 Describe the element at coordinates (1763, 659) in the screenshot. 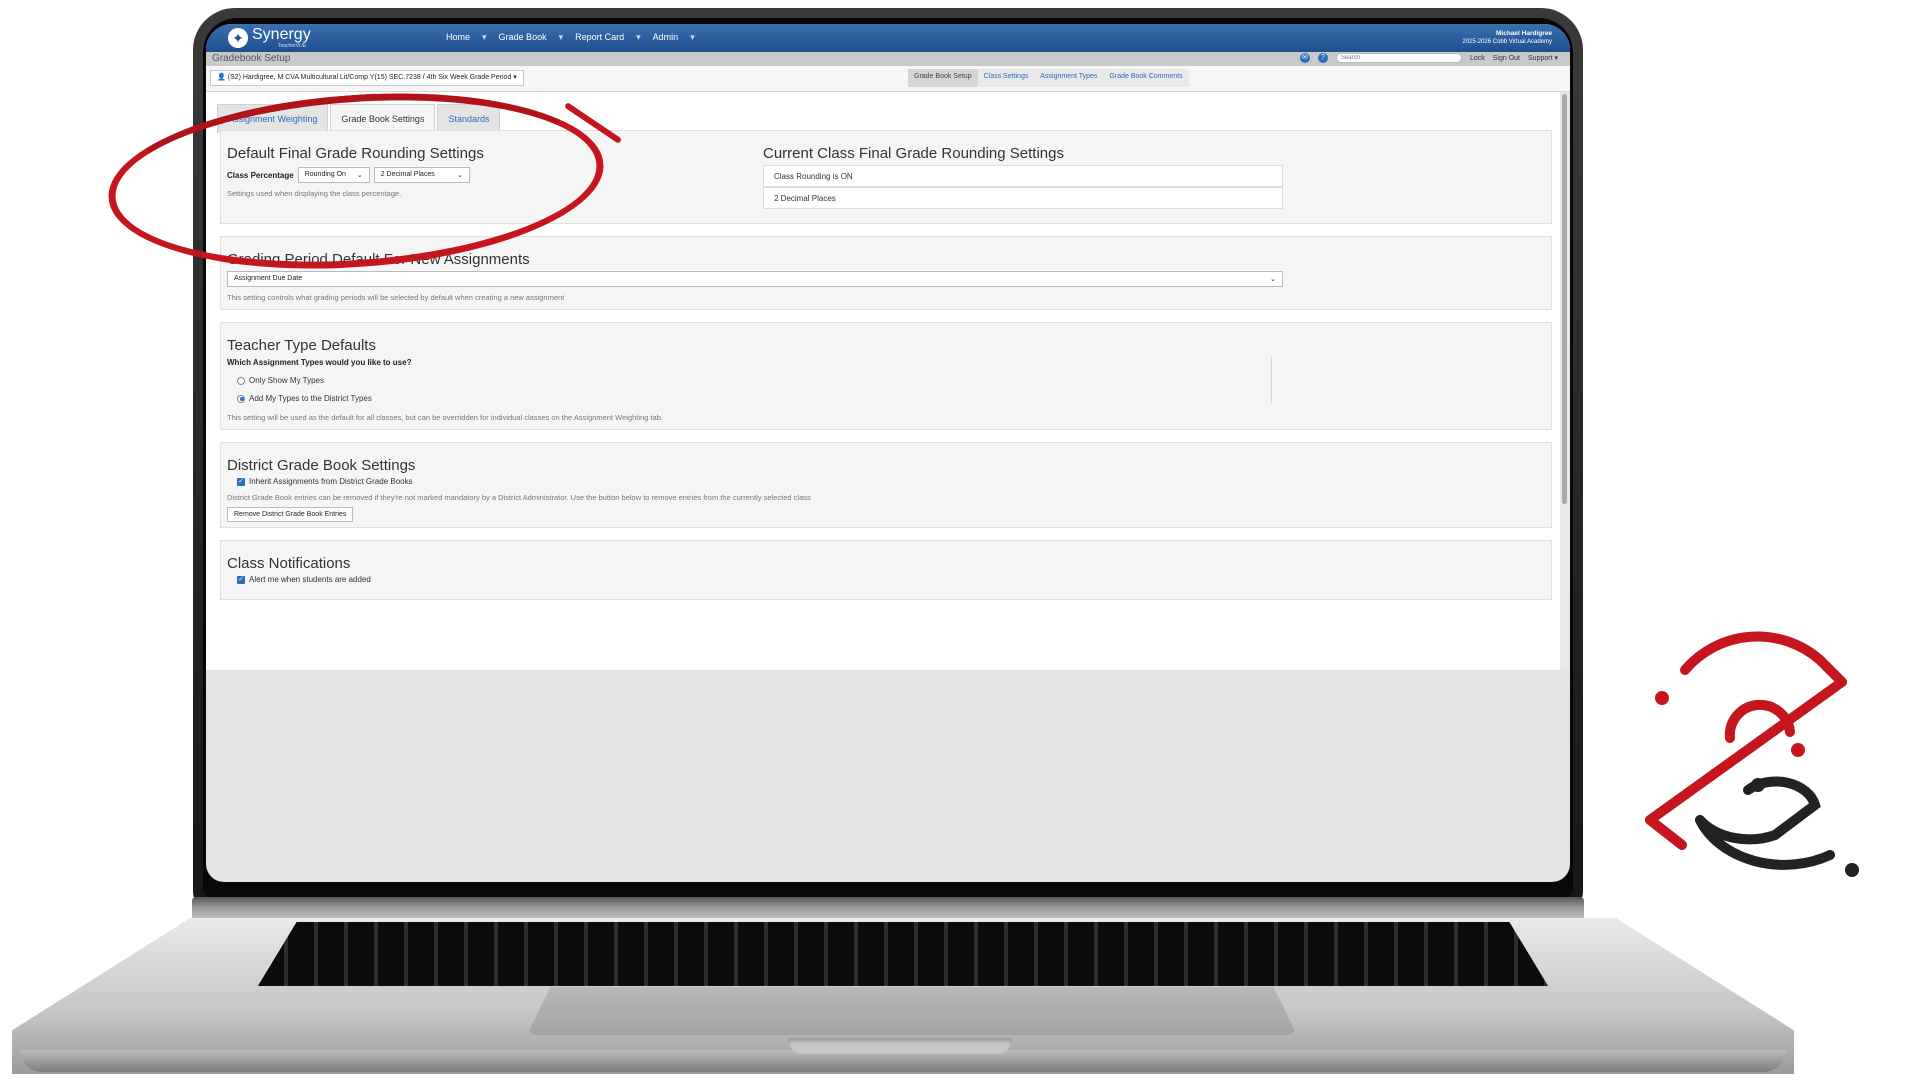

I see `brand-arc-outer` at that location.